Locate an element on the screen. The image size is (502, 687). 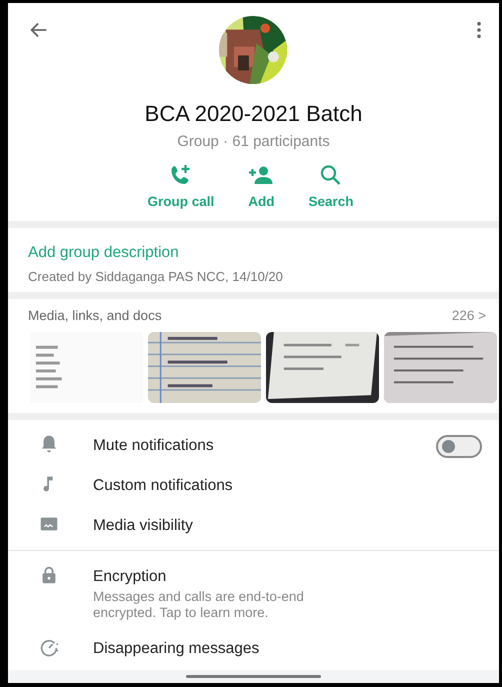
row-detail: Messages and calls are end-to-end encrypted. Tap to learn more. is located at coordinates (199, 605).